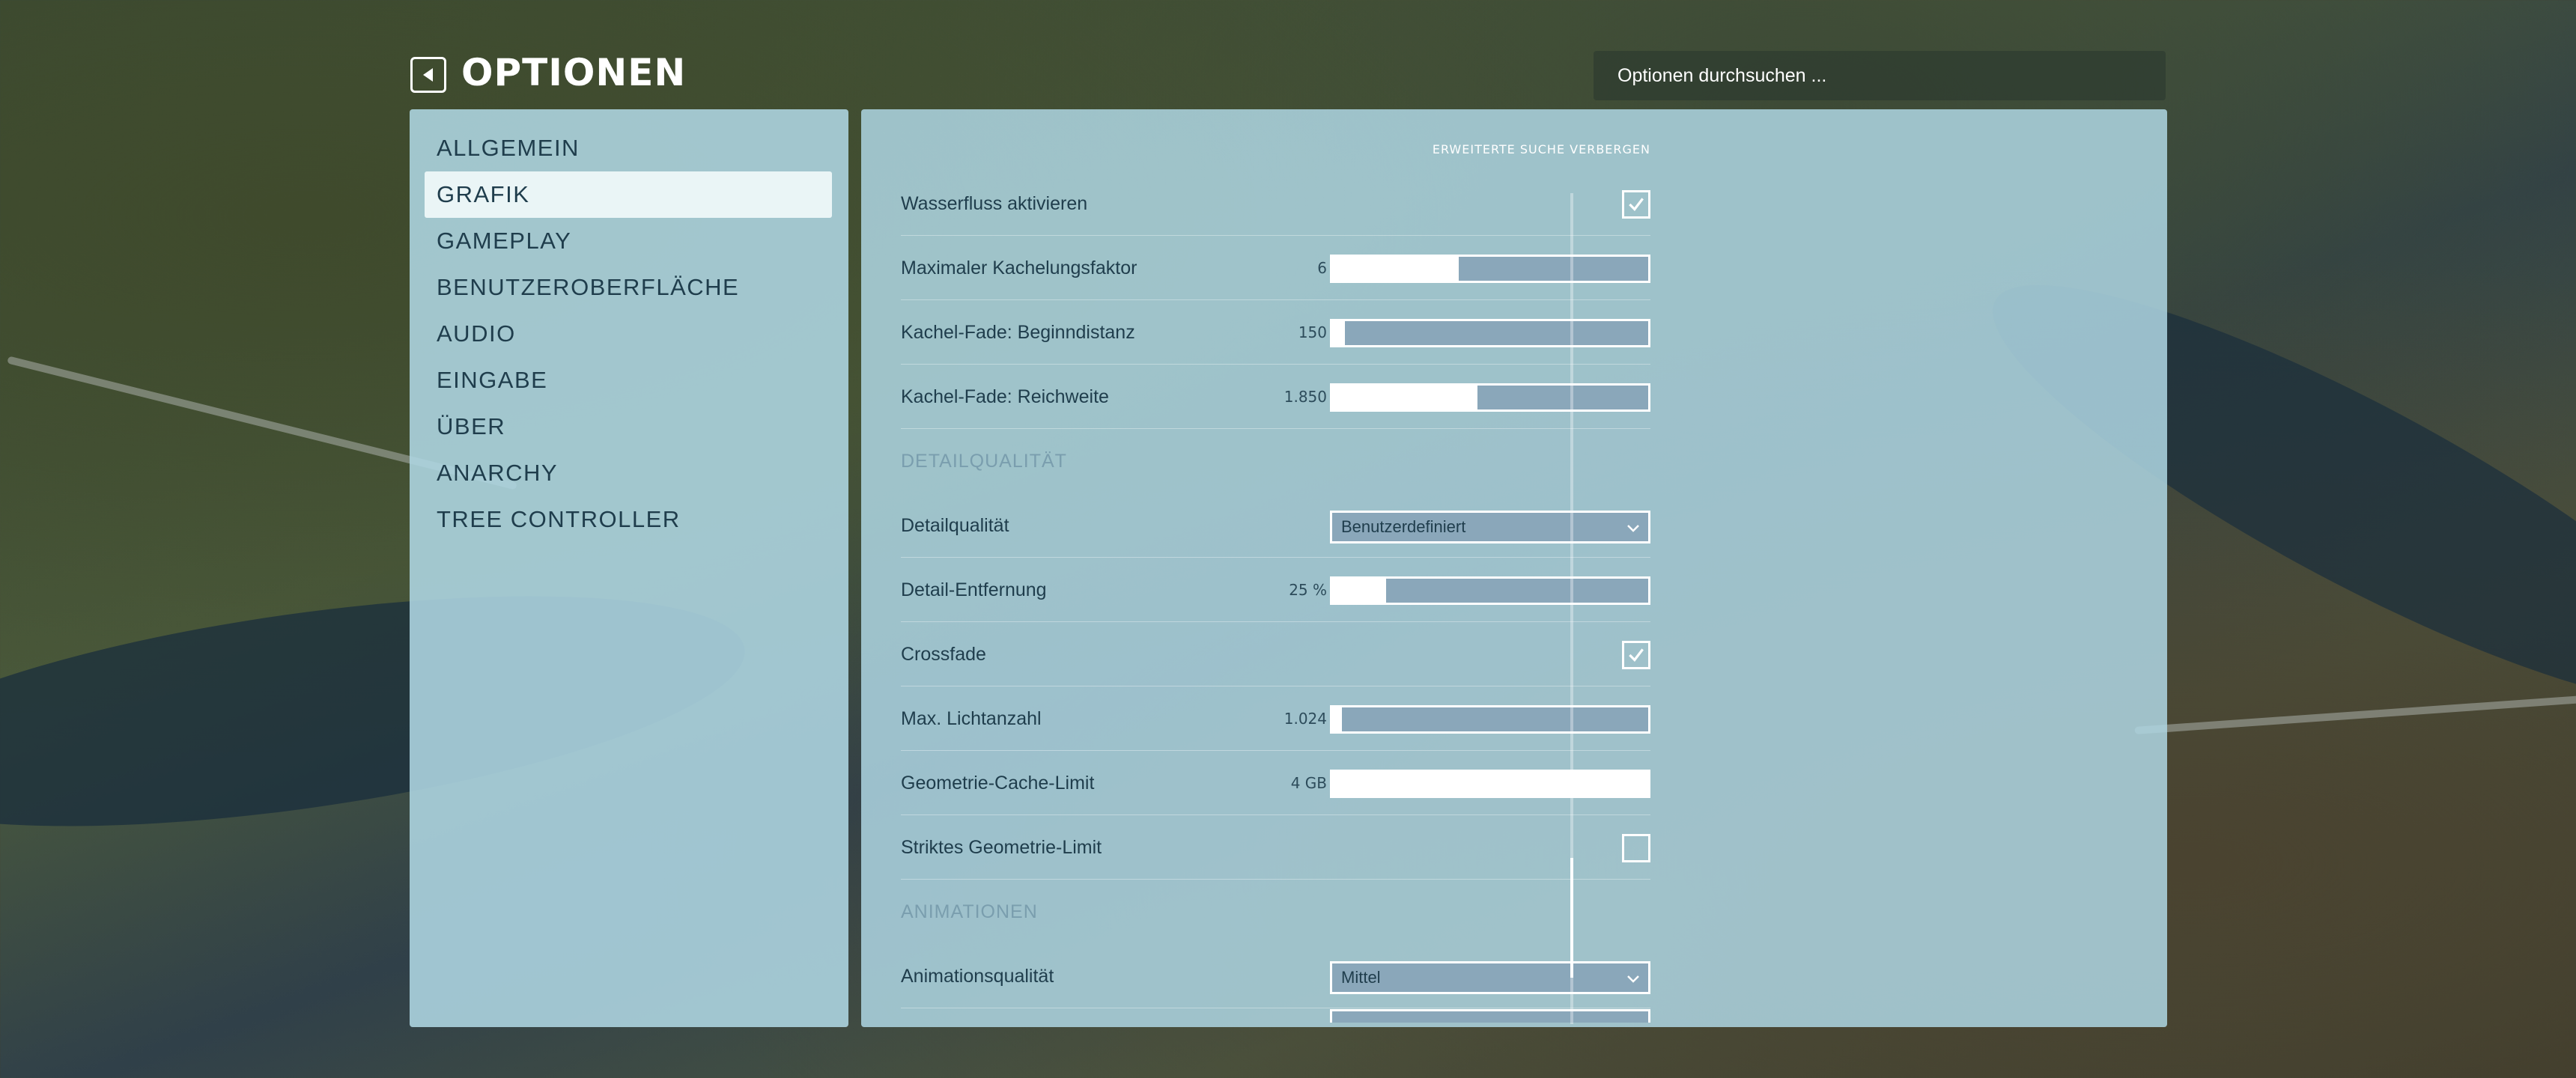 The height and width of the screenshot is (1078, 2576). Describe the element at coordinates (1490, 1016) in the screenshot. I see `partial-dropdown` at that location.